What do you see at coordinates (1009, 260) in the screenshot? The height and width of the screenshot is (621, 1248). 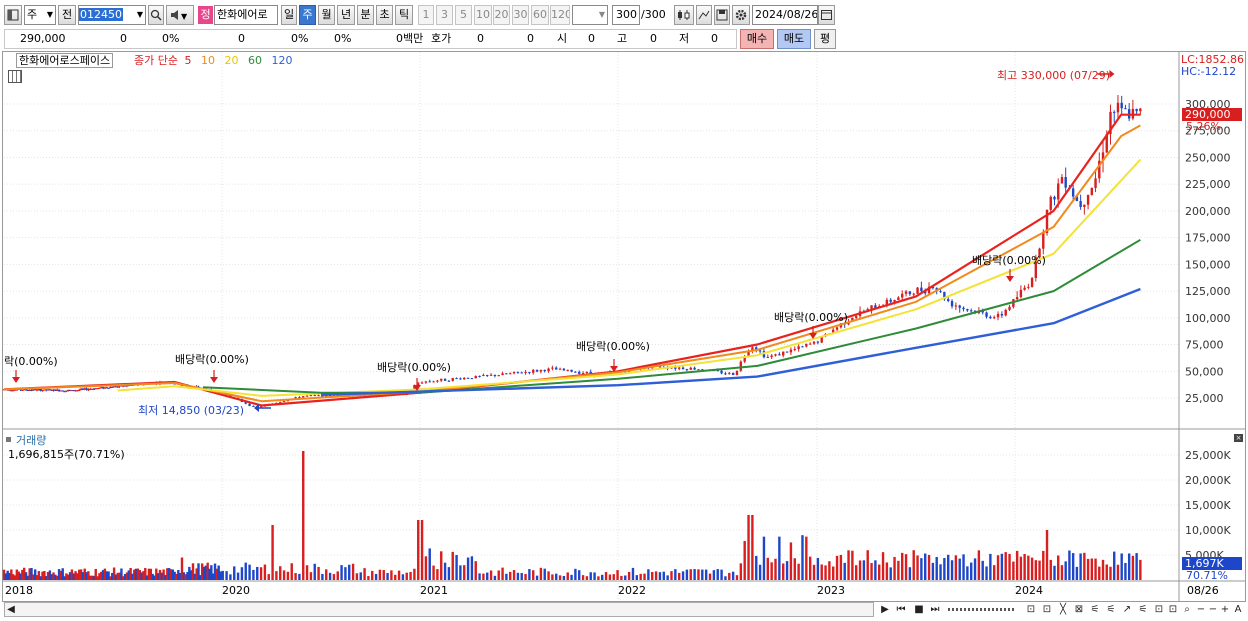 I see `div-note-6: 배당락(0.00%)` at bounding box center [1009, 260].